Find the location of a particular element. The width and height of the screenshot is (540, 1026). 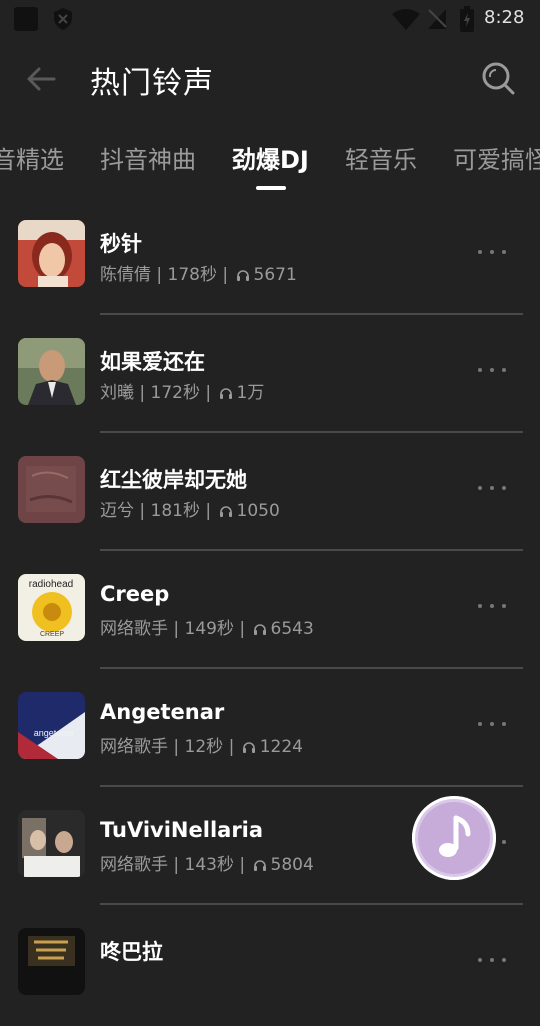

song-duration: 143秒 is located at coordinates (209, 865).